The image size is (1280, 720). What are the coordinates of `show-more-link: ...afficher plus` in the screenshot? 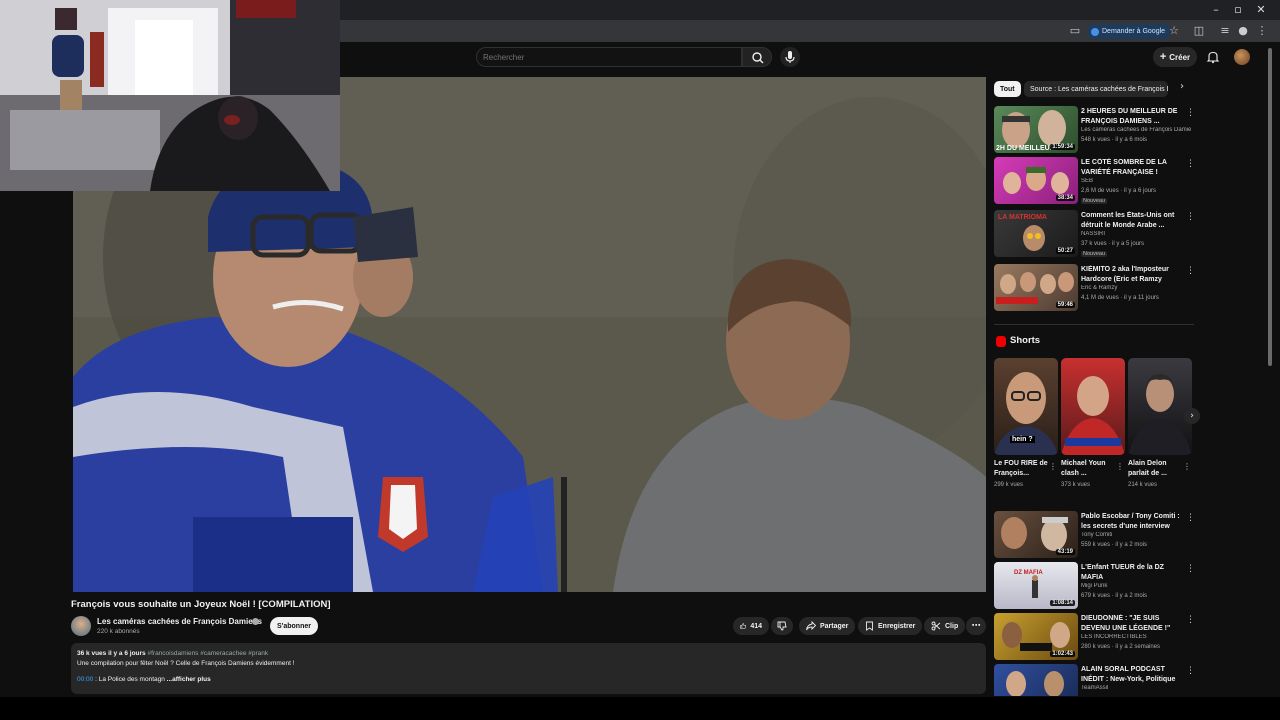 It's located at (189, 679).